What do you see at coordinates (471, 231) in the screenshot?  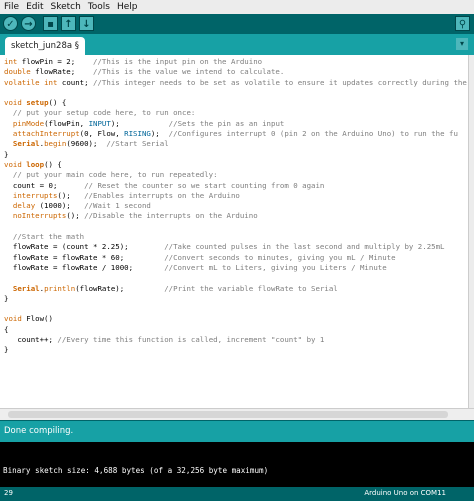 I see `vertical-scrollbar` at bounding box center [471, 231].